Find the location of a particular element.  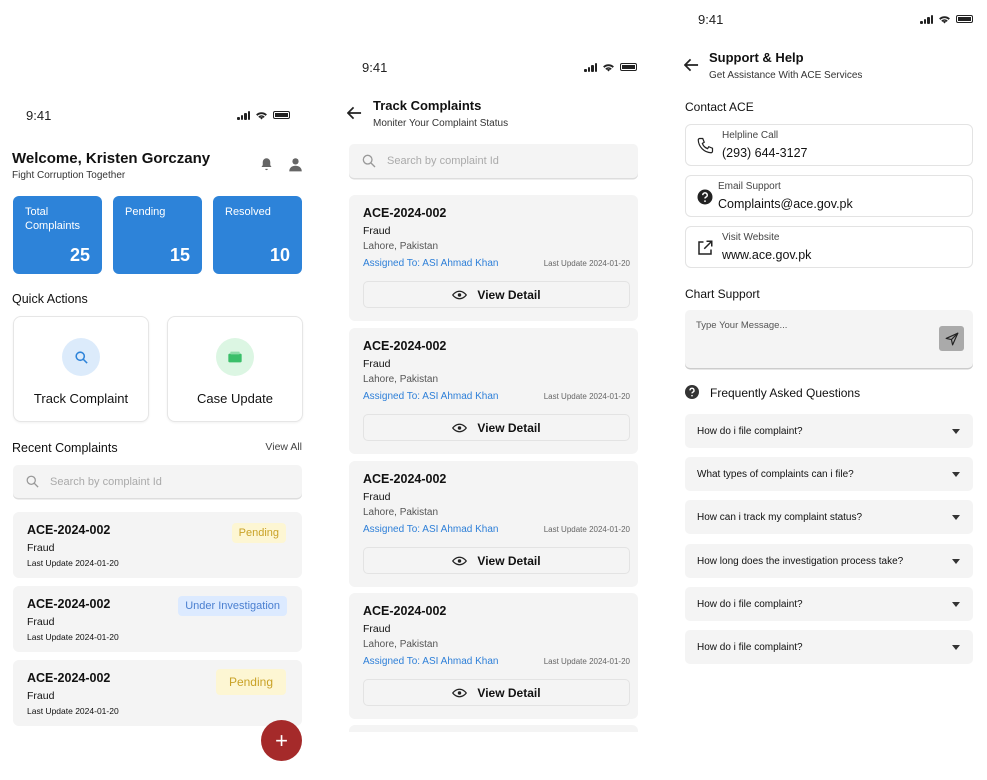

email-support-card: Email Support Complaints@ace.gov.pk is located at coordinates (829, 196).